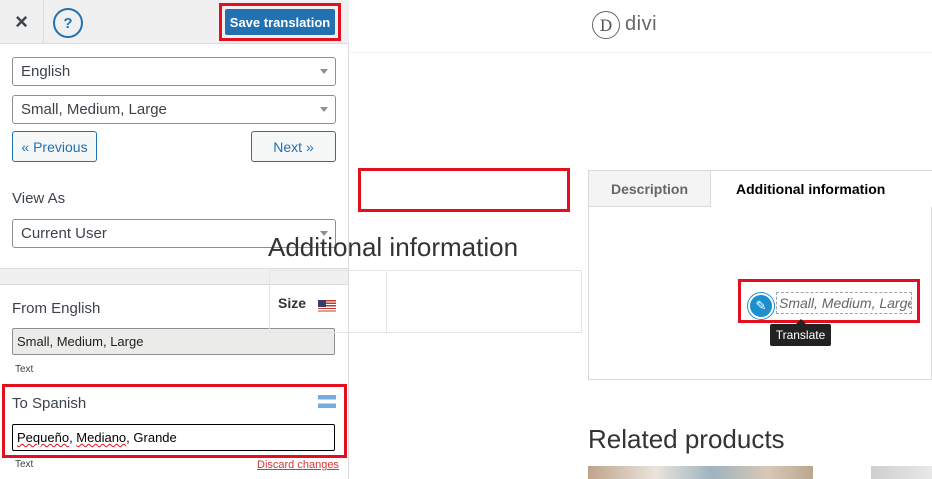 Image resolution: width=932 pixels, height=479 pixels. What do you see at coordinates (39, 198) in the screenshot?
I see `view-as-label: View As` at bounding box center [39, 198].